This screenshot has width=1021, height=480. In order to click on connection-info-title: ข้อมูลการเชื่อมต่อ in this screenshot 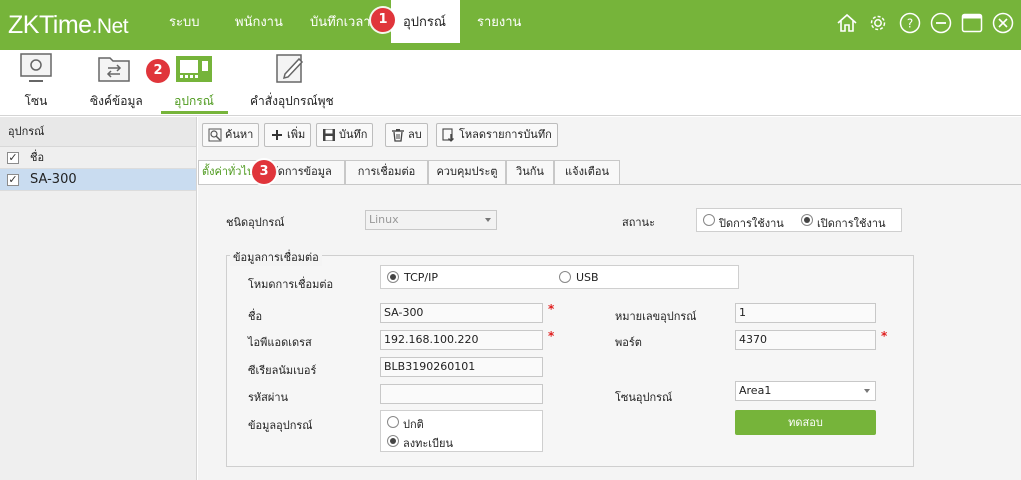, I will do `click(276, 257)`.